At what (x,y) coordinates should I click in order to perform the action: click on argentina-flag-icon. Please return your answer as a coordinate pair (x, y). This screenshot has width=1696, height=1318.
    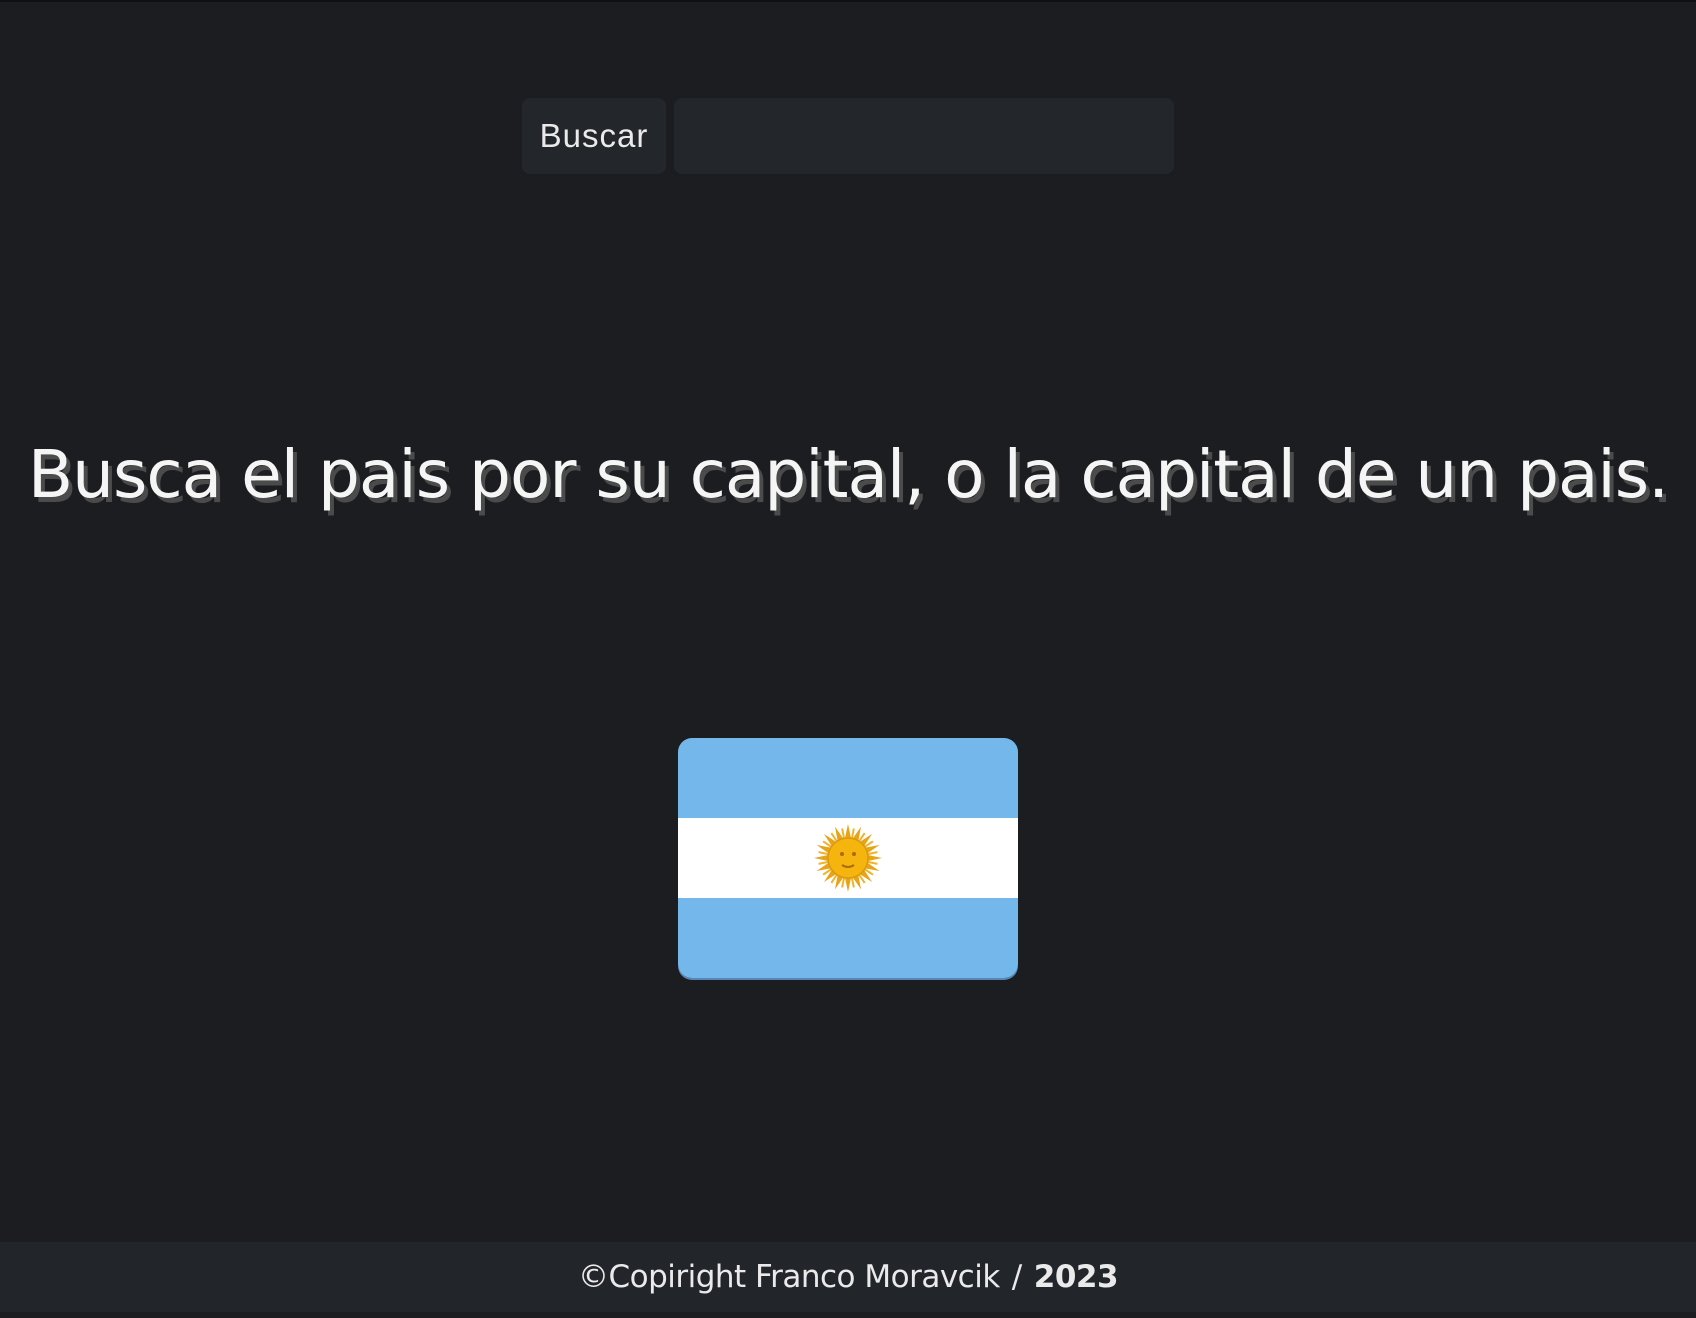
    Looking at the image, I should click on (848, 858).